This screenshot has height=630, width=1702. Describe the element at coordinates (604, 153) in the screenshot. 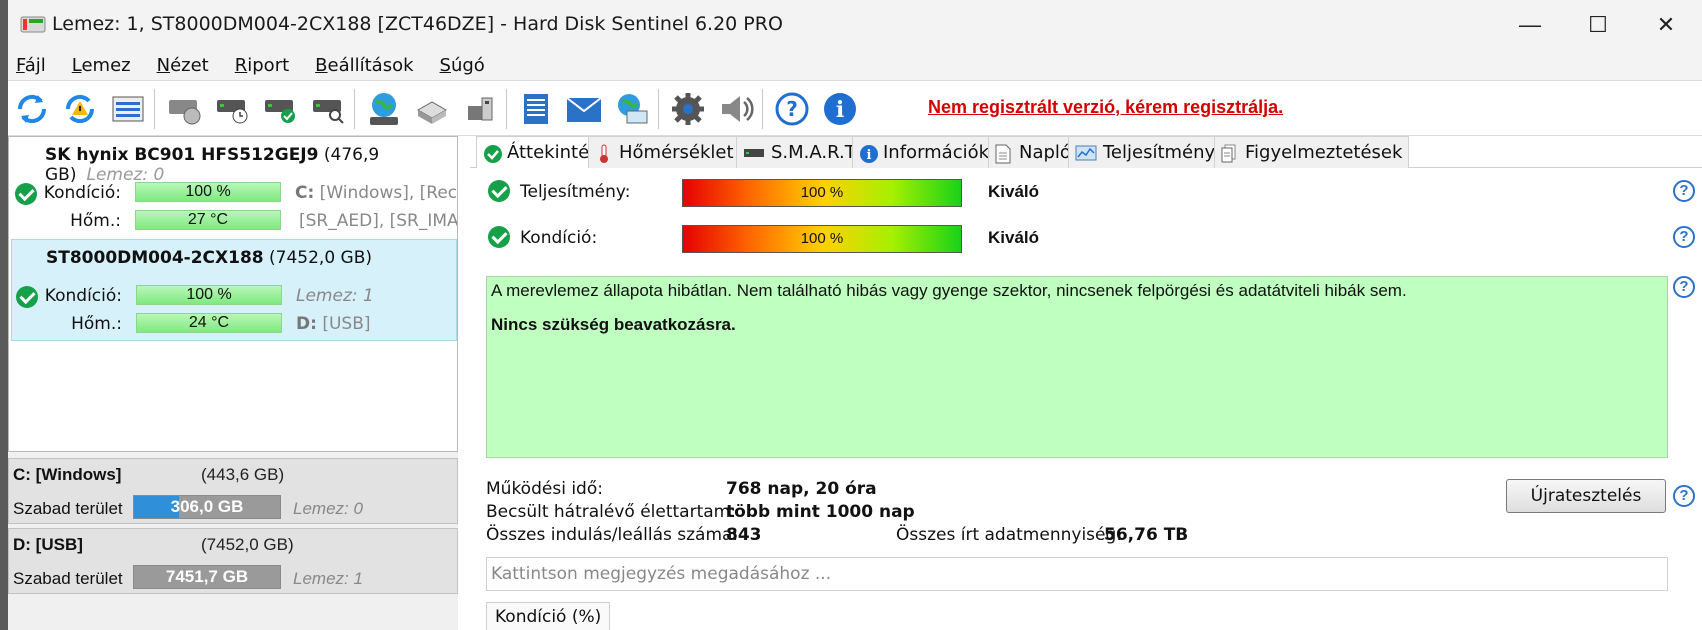

I see `thermometer-icon` at that location.